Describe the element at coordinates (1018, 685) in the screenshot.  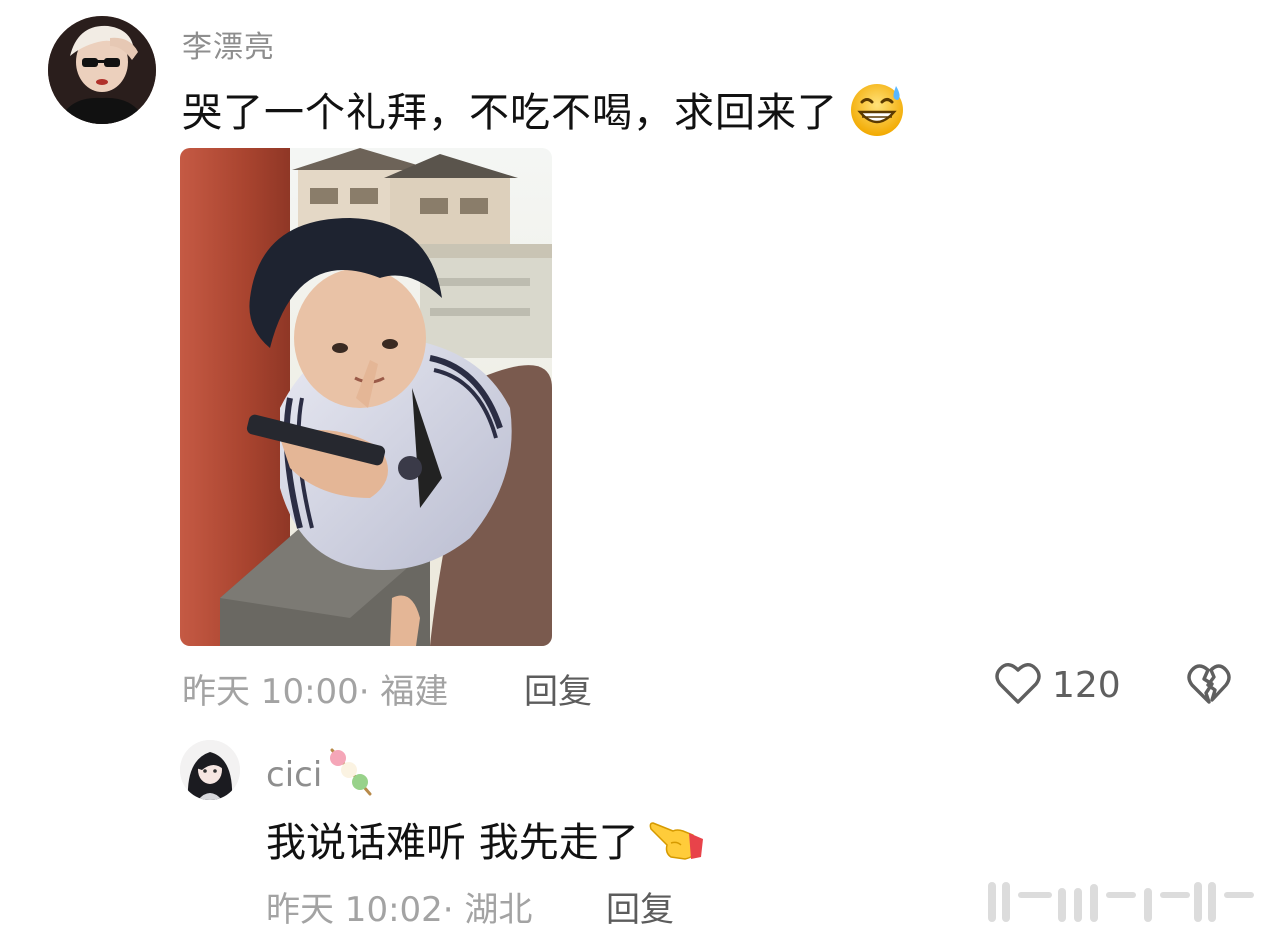
I see `heart-icon` at that location.